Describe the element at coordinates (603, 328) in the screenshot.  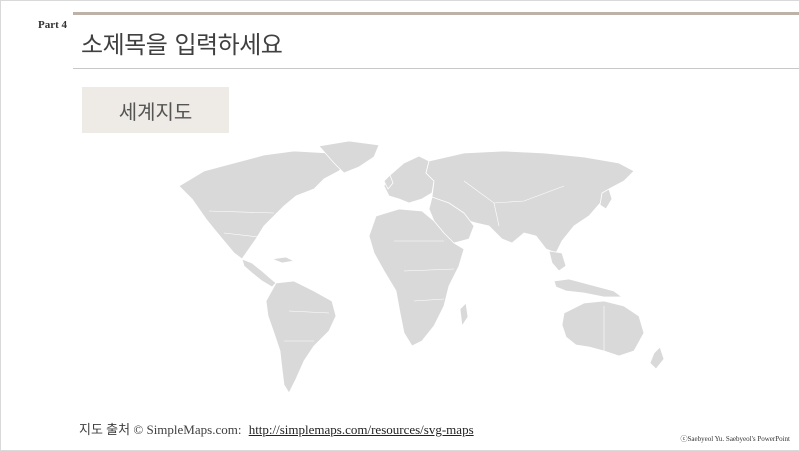
I see `australia-shape` at that location.